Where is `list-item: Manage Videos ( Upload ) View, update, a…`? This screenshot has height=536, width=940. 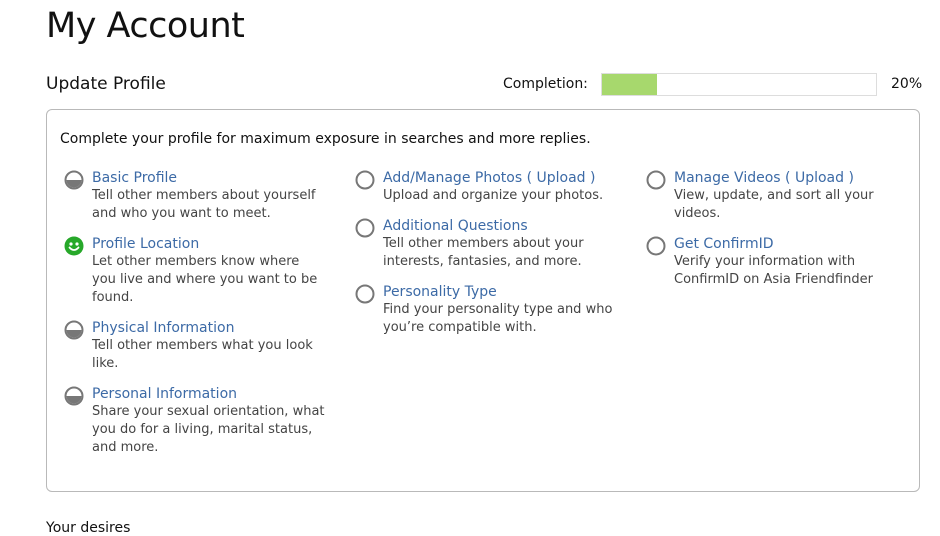
list-item: Manage Videos ( Upload ) View, update, a… is located at coordinates (777, 196).